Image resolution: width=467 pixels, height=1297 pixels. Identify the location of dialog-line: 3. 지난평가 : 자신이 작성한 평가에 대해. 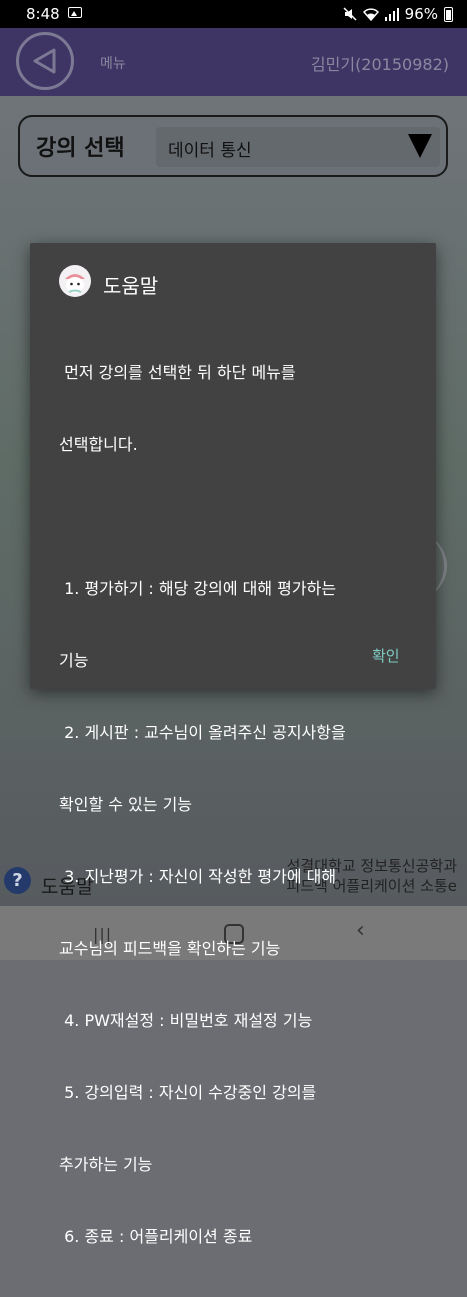
(198, 876).